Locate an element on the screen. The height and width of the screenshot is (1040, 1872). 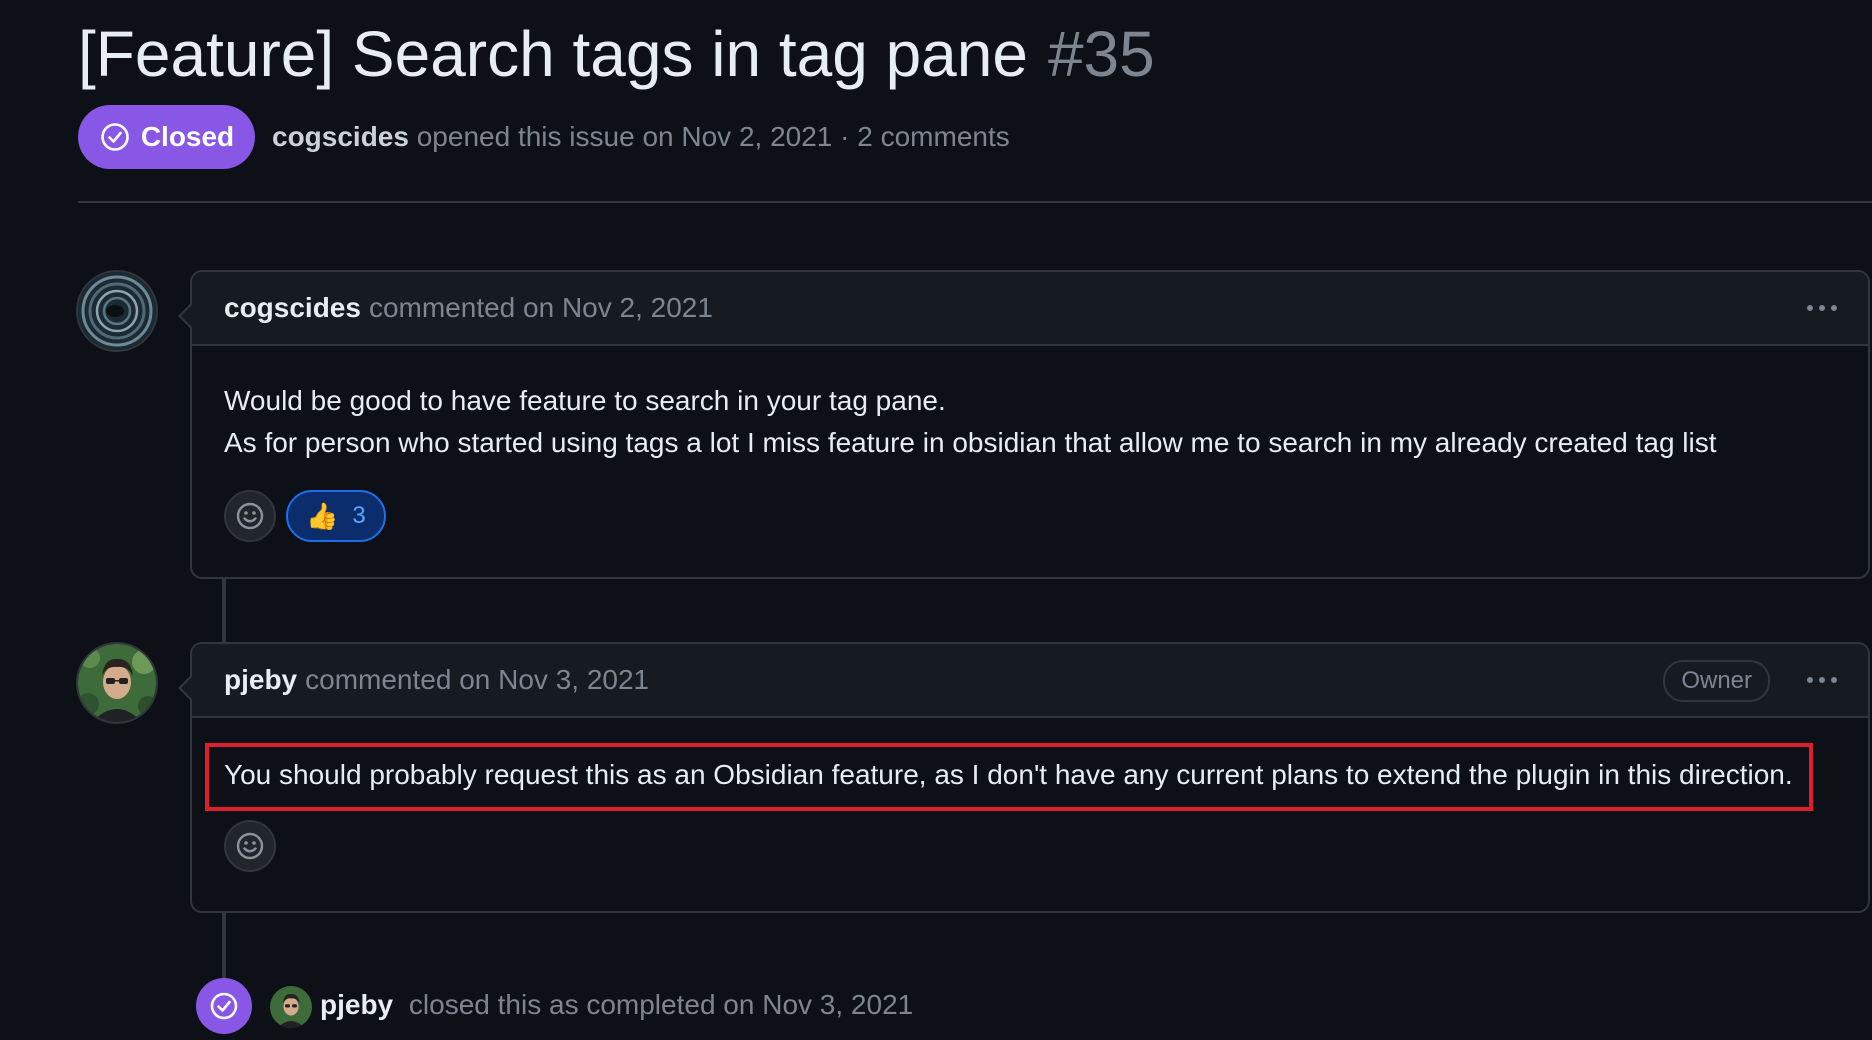
owner-badge: Owner is located at coordinates (1716, 681).